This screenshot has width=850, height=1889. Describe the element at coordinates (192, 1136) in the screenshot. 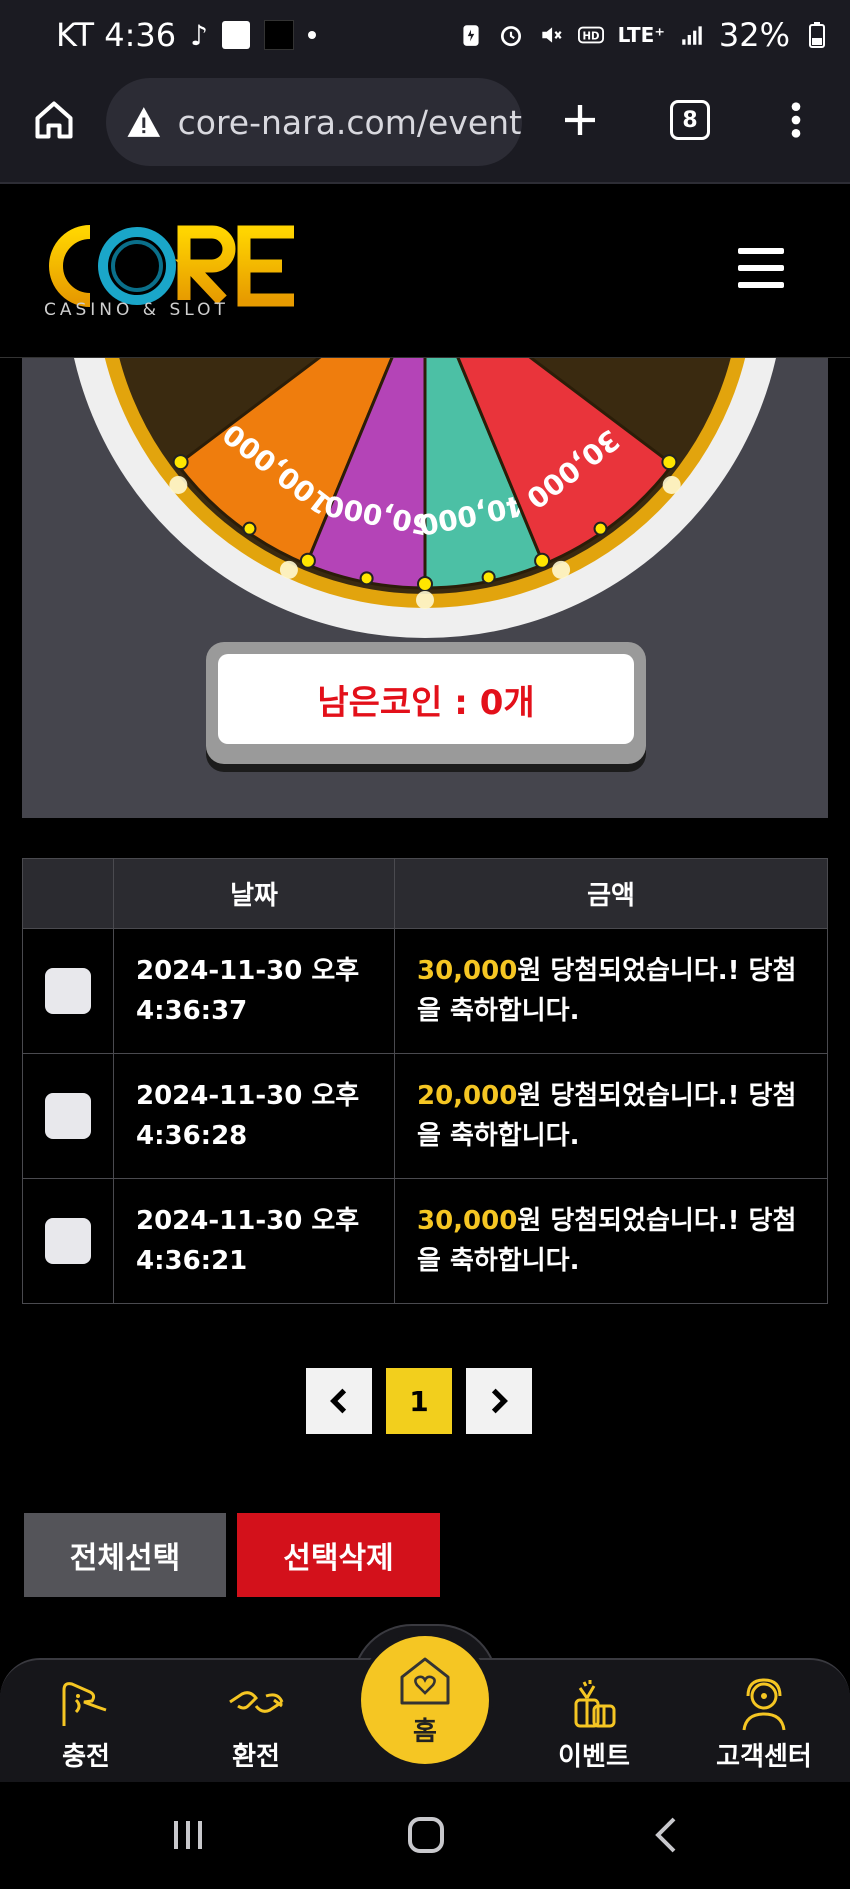

I see `row-time: 4:36:28` at that location.